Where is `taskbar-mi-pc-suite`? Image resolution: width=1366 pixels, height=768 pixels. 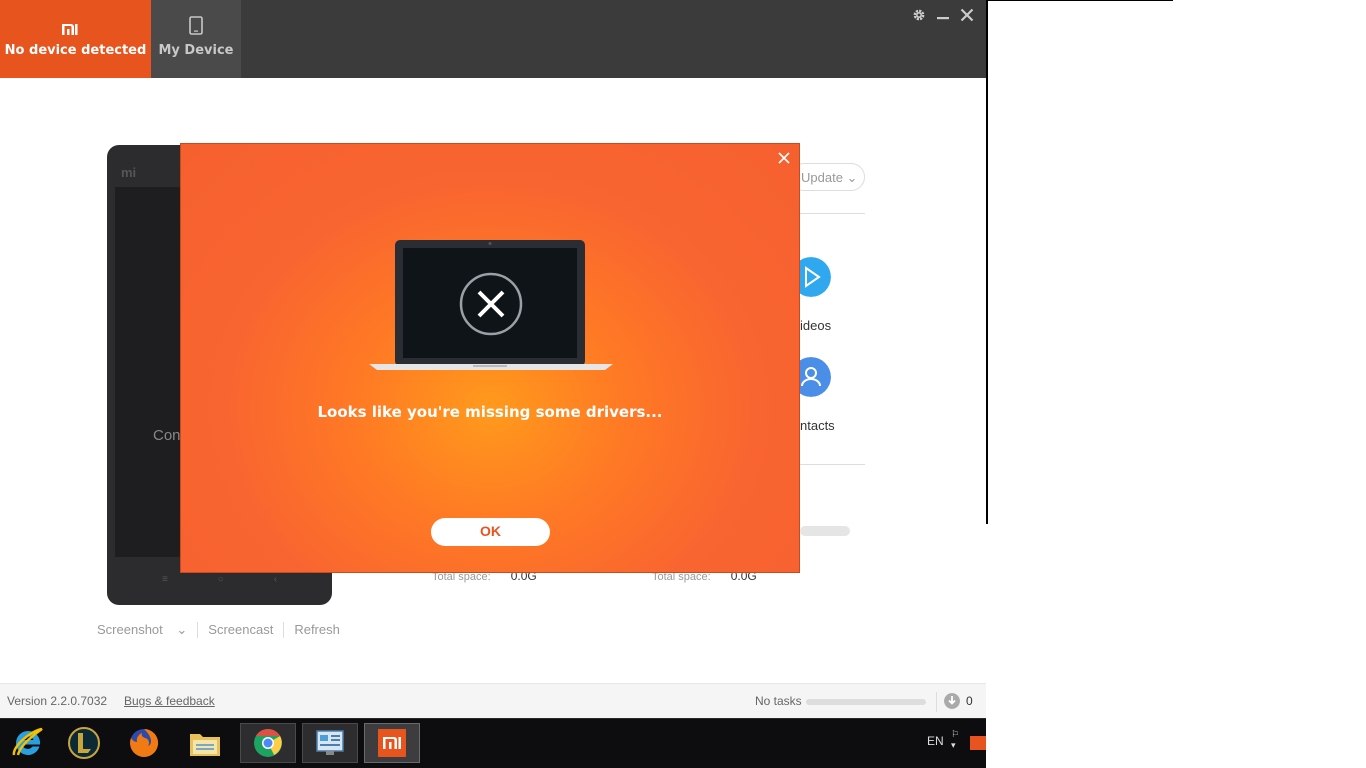
taskbar-mi-pc-suite is located at coordinates (392, 743).